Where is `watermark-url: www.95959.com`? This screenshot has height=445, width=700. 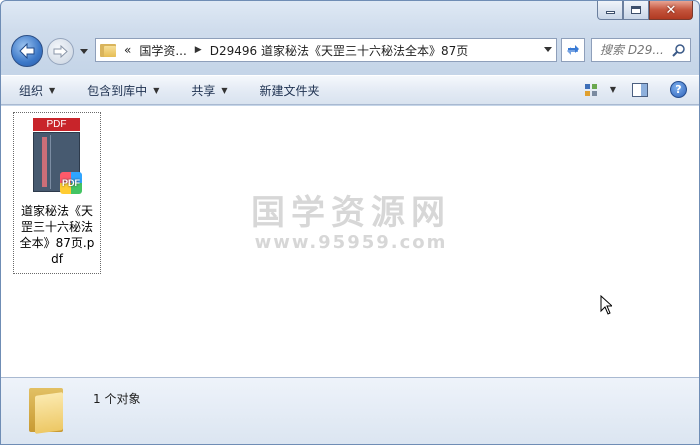
watermark-url: www.95959.com is located at coordinates (351, 242).